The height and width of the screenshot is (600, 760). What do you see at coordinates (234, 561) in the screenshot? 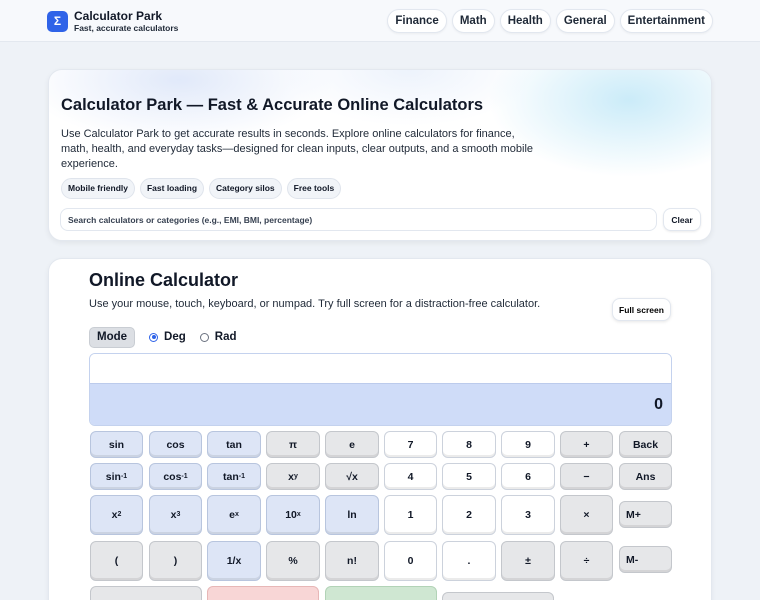
I see `key-reciprocal: 1/x` at bounding box center [234, 561].